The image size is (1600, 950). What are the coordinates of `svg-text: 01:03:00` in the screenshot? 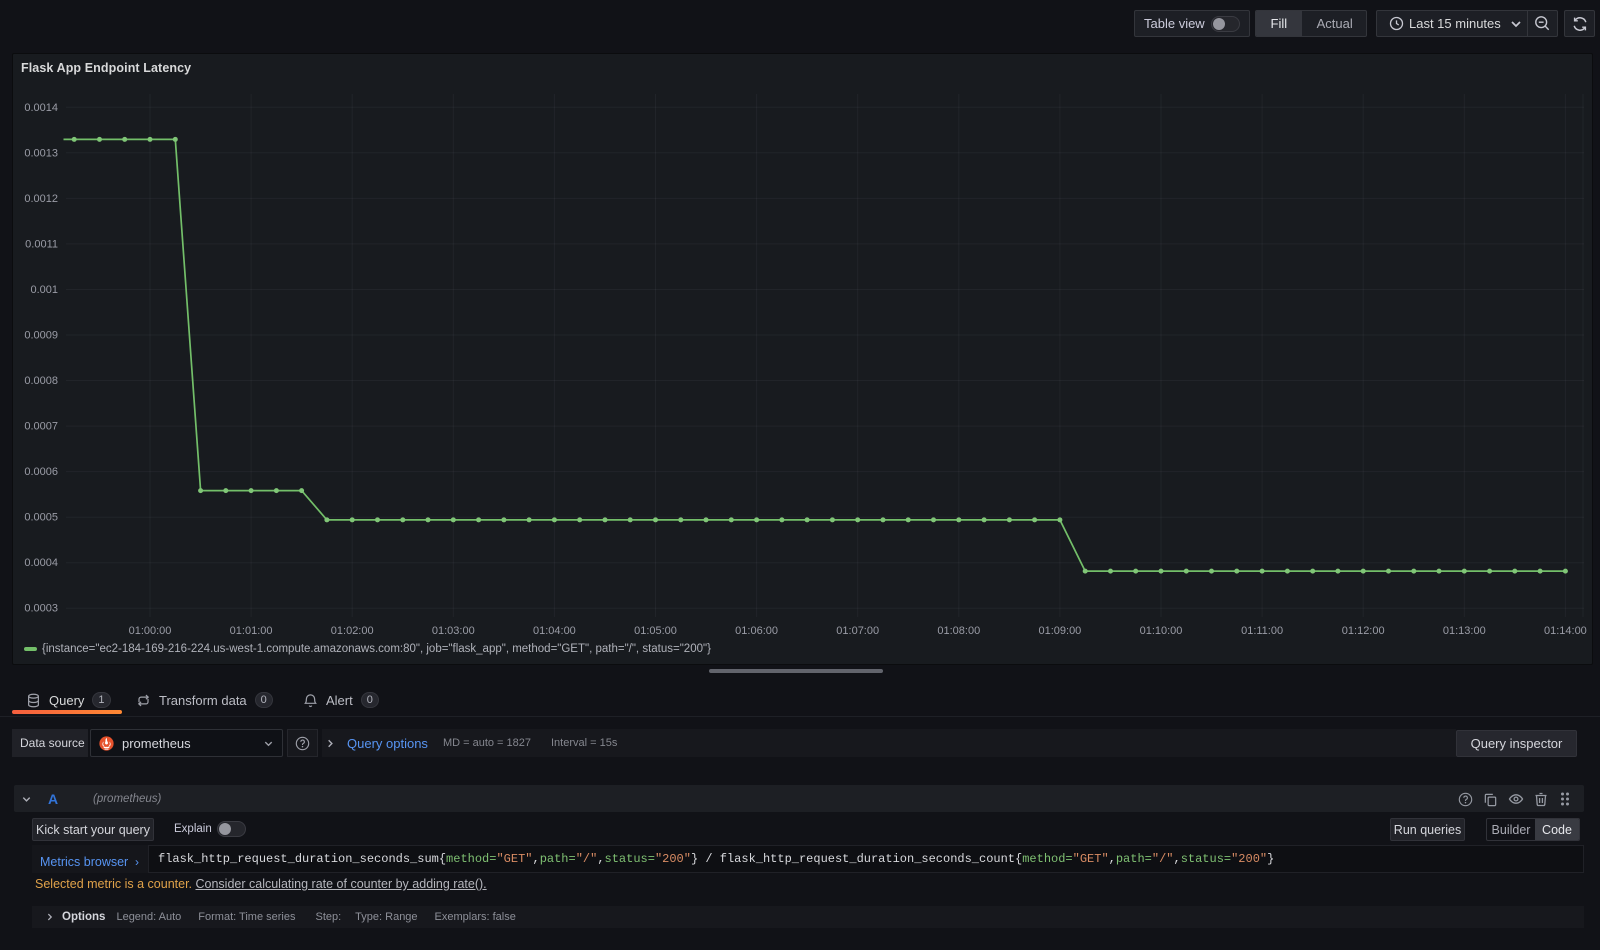 It's located at (453, 631).